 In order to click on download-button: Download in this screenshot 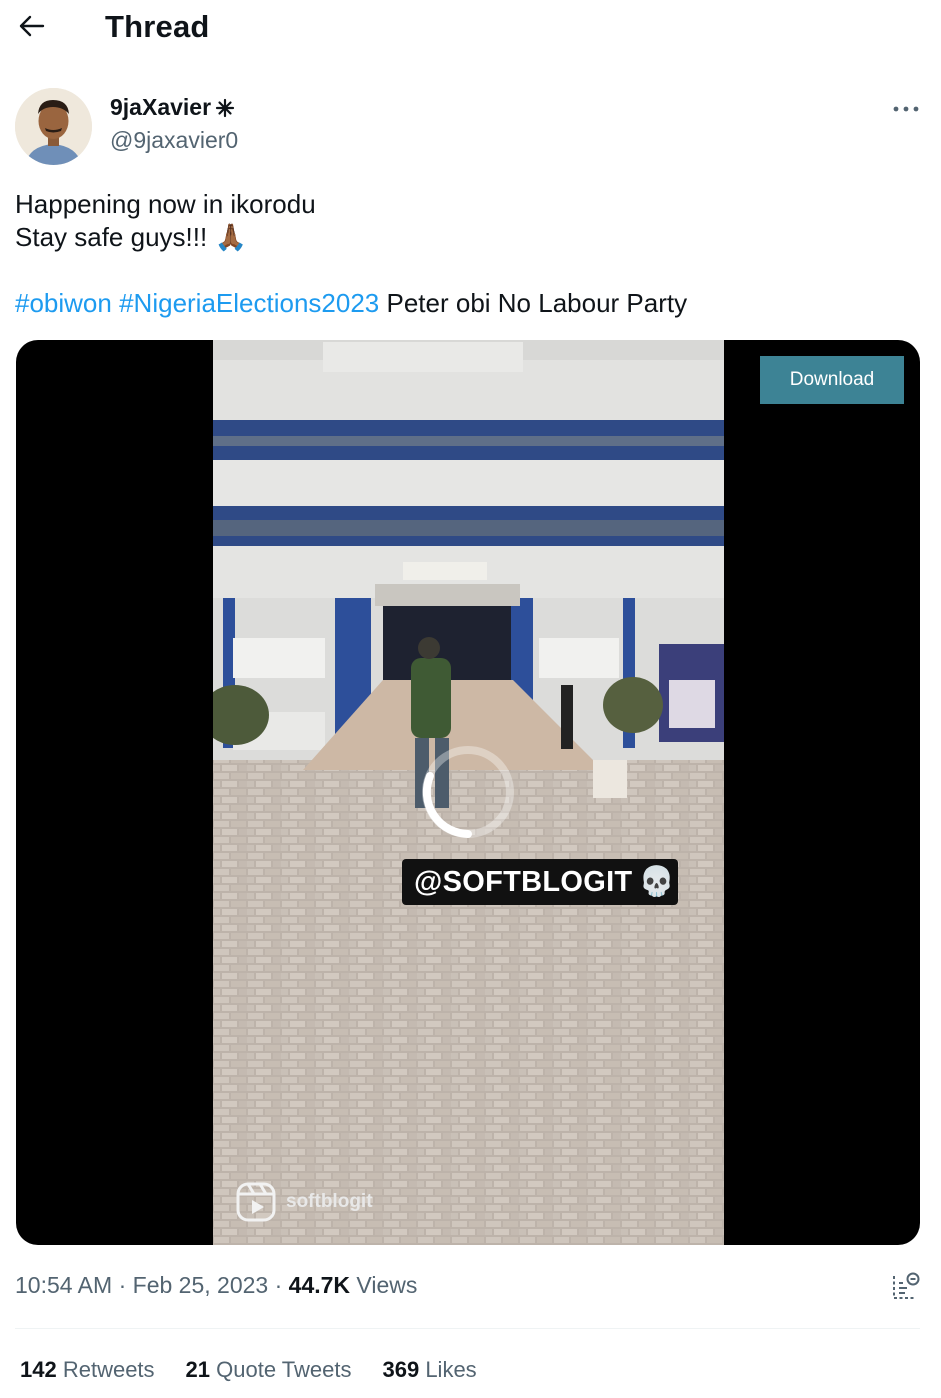, I will do `click(832, 380)`.